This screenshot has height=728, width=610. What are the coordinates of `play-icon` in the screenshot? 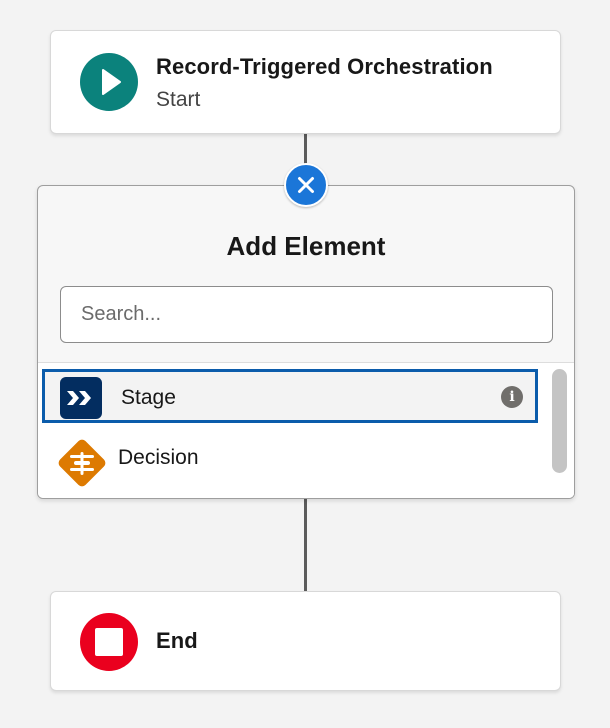 It's located at (109, 82).